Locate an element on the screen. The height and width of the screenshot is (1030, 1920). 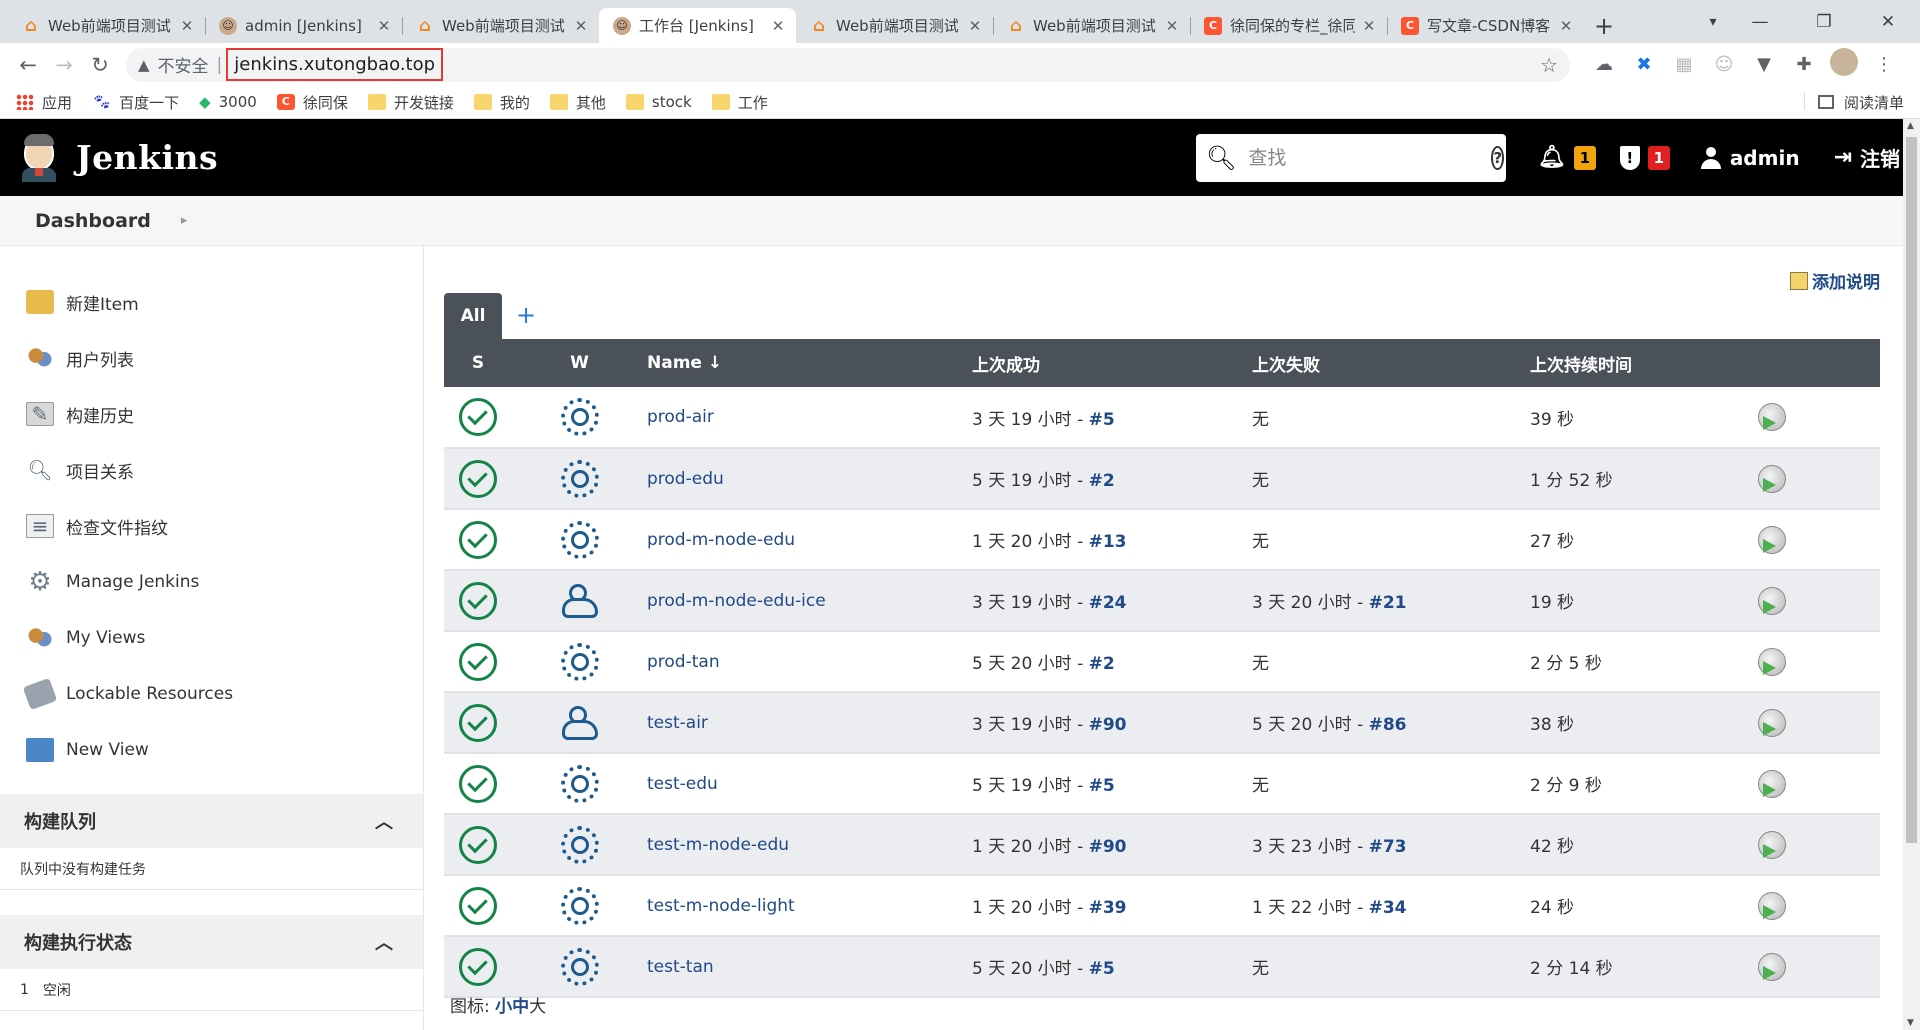
reload-button: ↻ is located at coordinates (100, 65).